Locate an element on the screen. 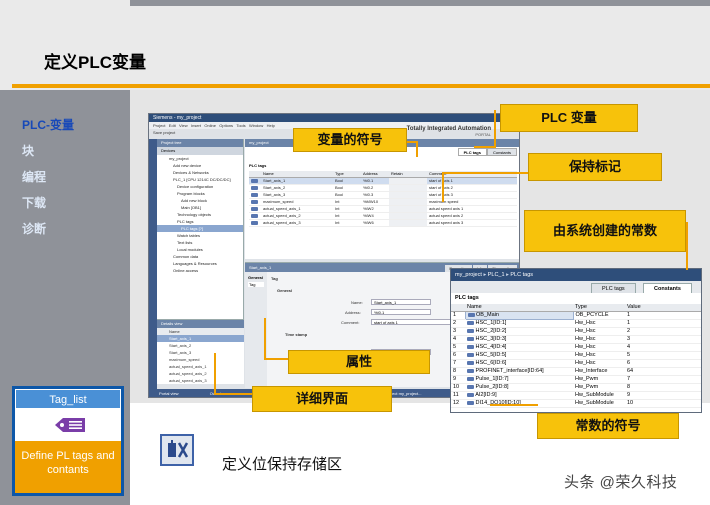 This screenshot has width=710, height=505. breadcrumb-item: PLC_1 is located at coordinates (496, 275).